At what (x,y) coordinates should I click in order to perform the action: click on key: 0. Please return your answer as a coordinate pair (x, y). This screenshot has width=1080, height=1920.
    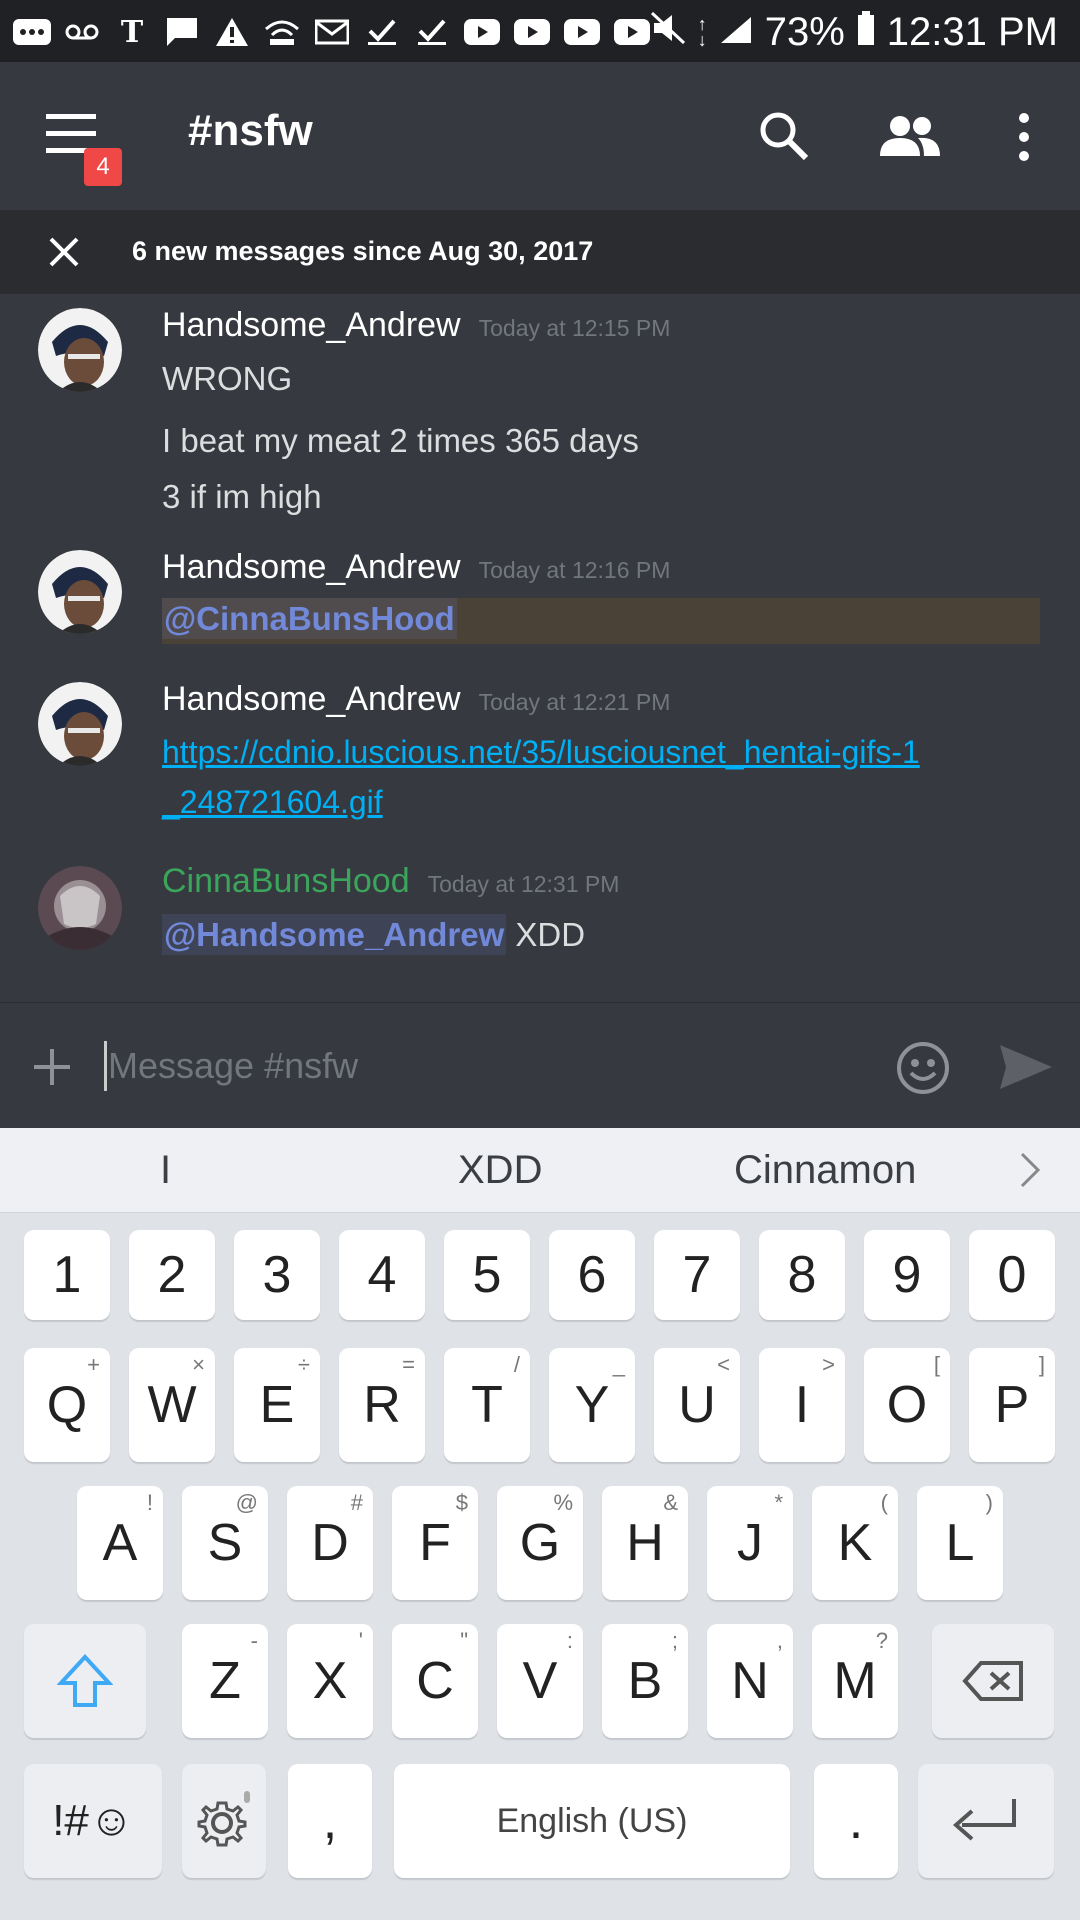
    Looking at the image, I should click on (1012, 1275).